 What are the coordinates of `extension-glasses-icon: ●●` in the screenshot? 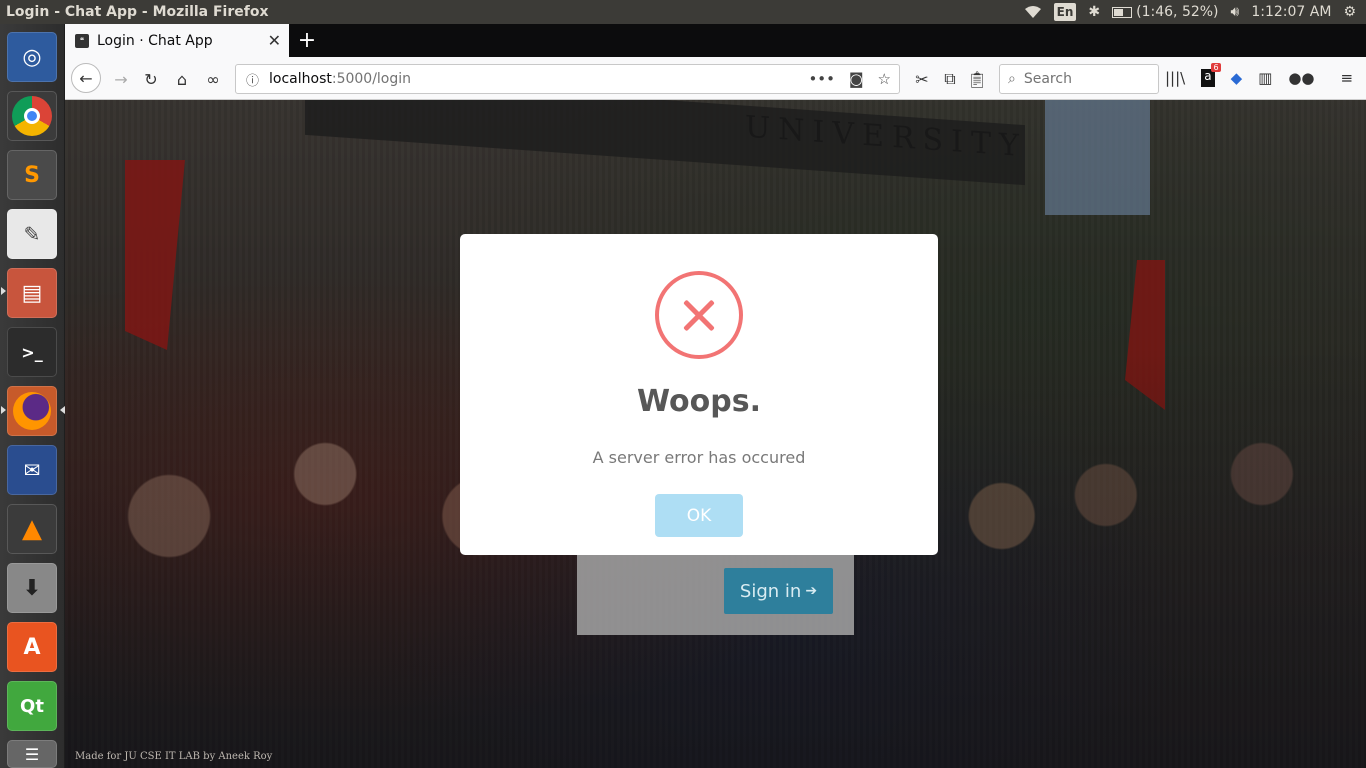 It's located at (1301, 78).